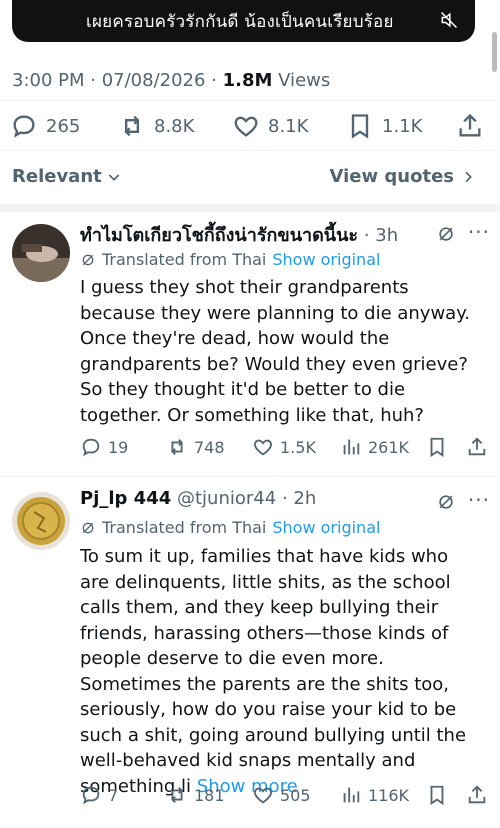  Describe the element at coordinates (114, 177) in the screenshot. I see `chevron-down-icon` at that location.